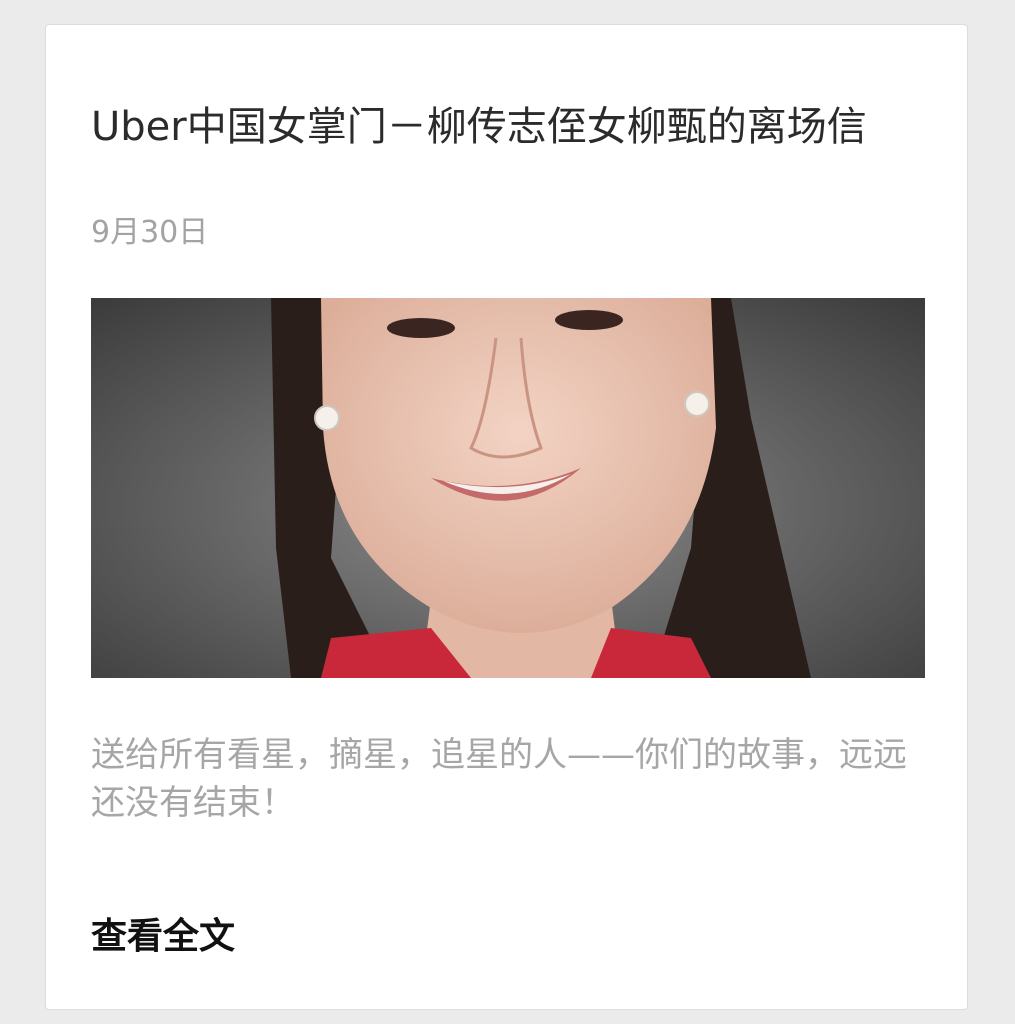 The width and height of the screenshot is (1015, 1024). Describe the element at coordinates (506, 127) in the screenshot. I see `article-title: Uber中国女掌门－柳传志侄女柳甄的离场信` at that location.